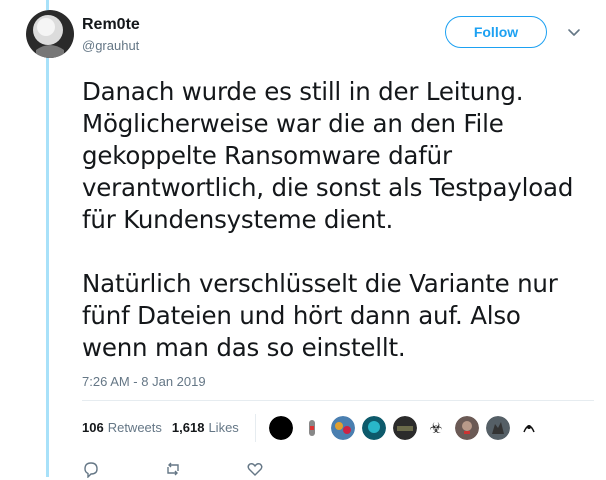  What do you see at coordinates (188, 427) in the screenshot?
I see `likes-count: 1,618` at bounding box center [188, 427].